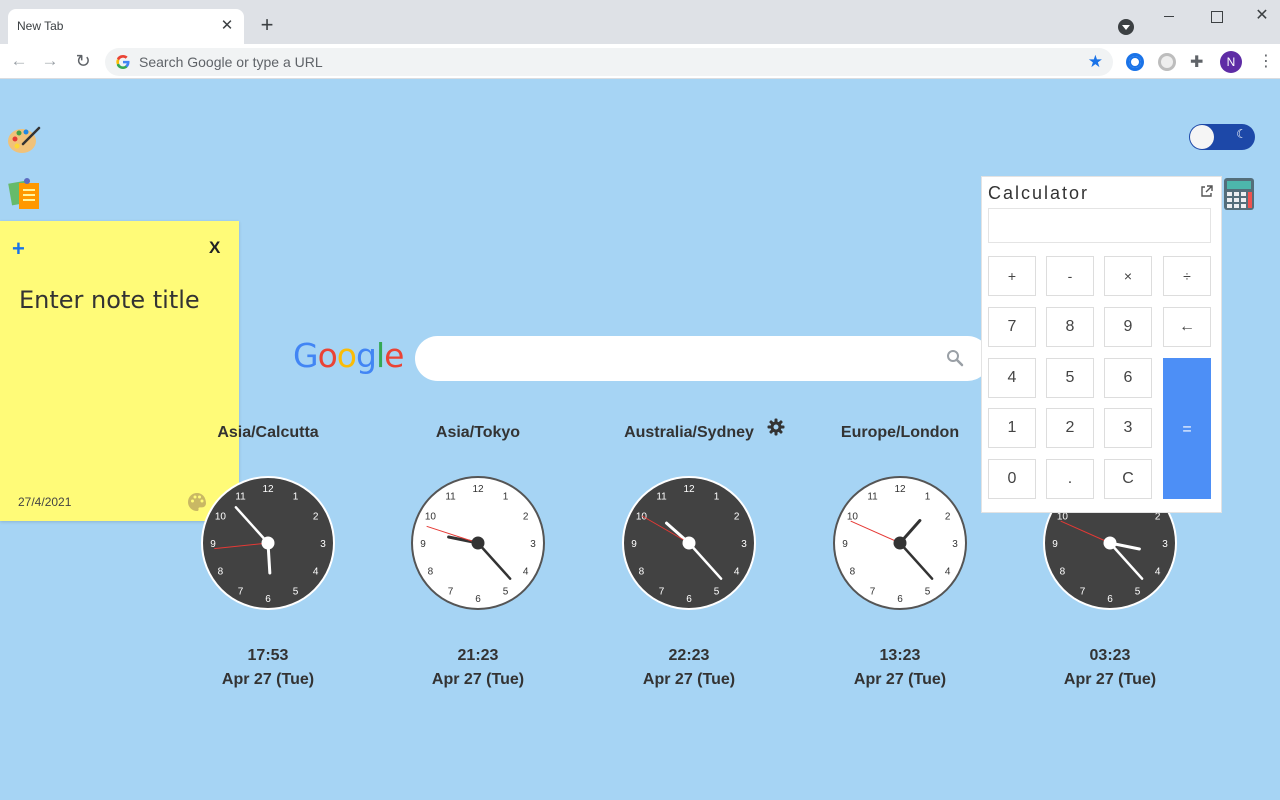  What do you see at coordinates (214, 248) in the screenshot?
I see `close-note-button: X` at bounding box center [214, 248].